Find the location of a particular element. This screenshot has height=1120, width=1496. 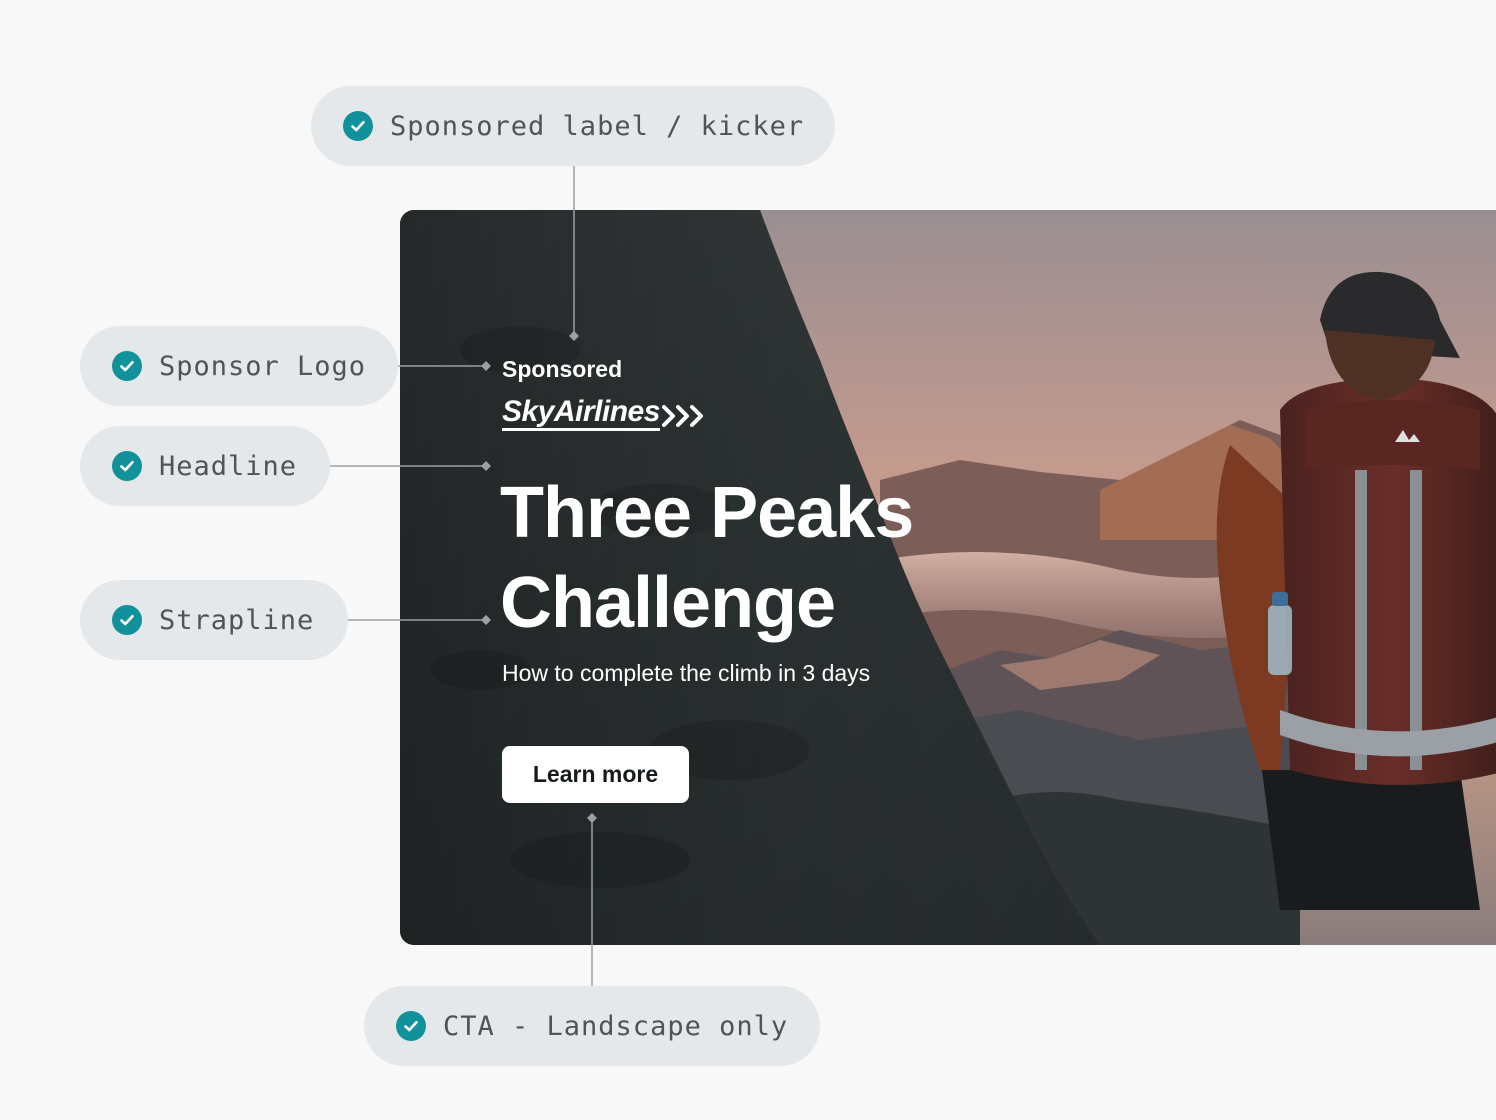

annotation-sponsor-logo: Sponsor Logo is located at coordinates (239, 366).